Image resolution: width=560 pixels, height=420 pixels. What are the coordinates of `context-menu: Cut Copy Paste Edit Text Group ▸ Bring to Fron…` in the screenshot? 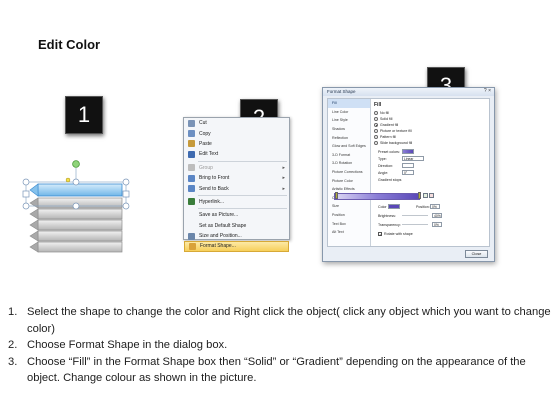 It's located at (236, 184).